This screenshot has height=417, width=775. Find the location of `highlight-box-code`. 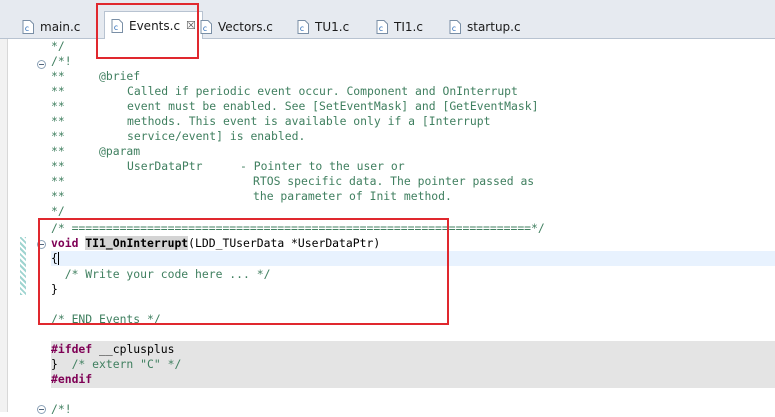

highlight-box-code is located at coordinates (243, 271).